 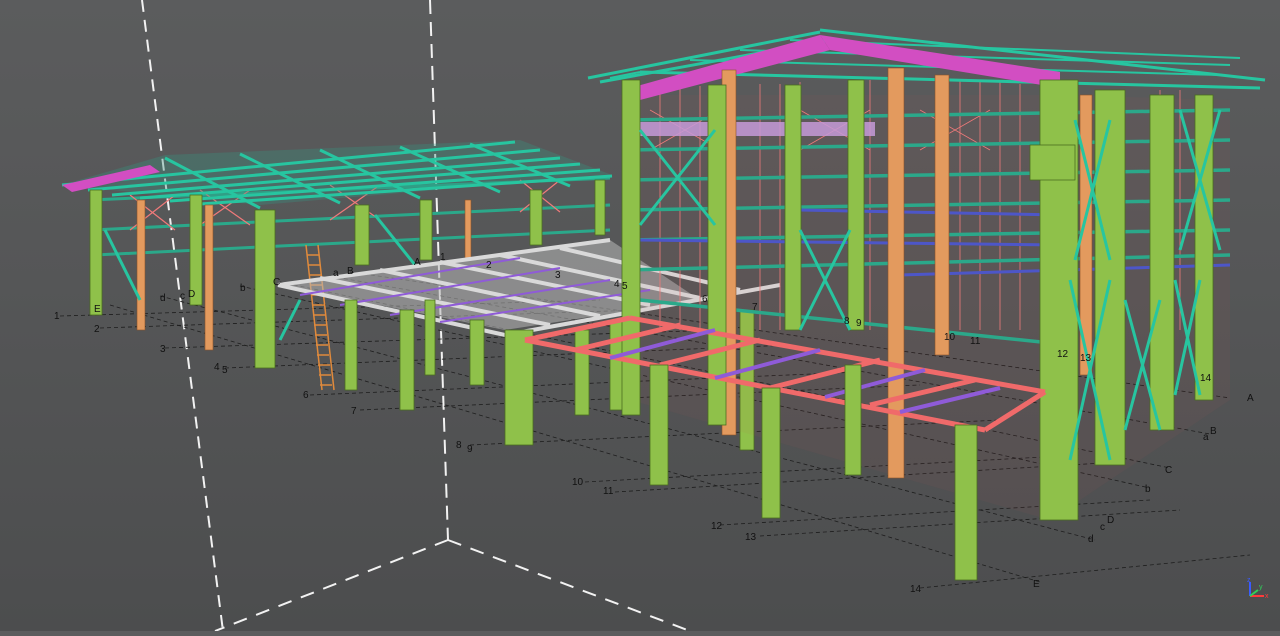 I want to click on axis-z-label: z, so click(x=1249, y=580).